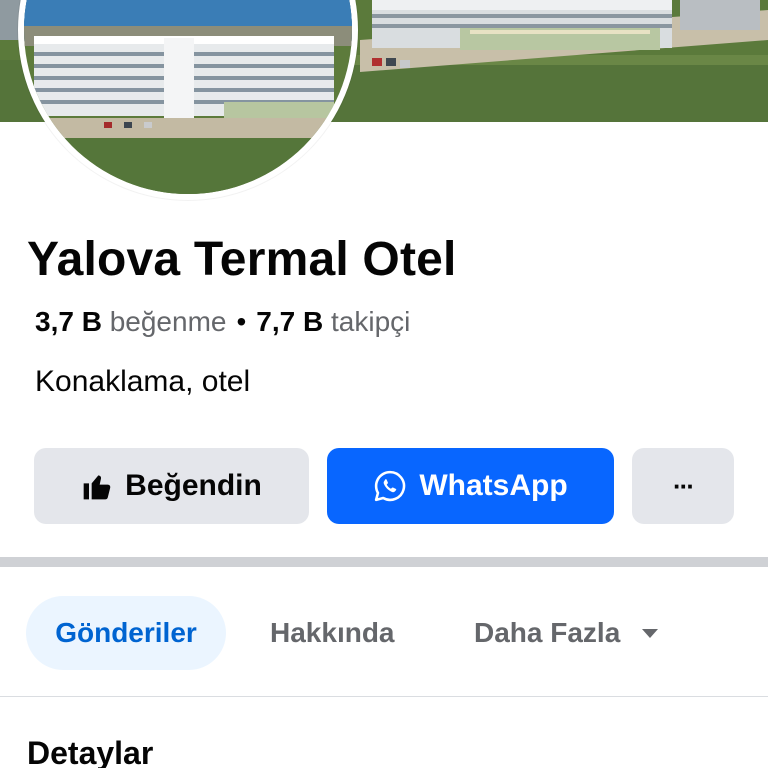 Image resolution: width=768 pixels, height=768 pixels. Describe the element at coordinates (650, 633) in the screenshot. I see `caret-down-icon` at that location.